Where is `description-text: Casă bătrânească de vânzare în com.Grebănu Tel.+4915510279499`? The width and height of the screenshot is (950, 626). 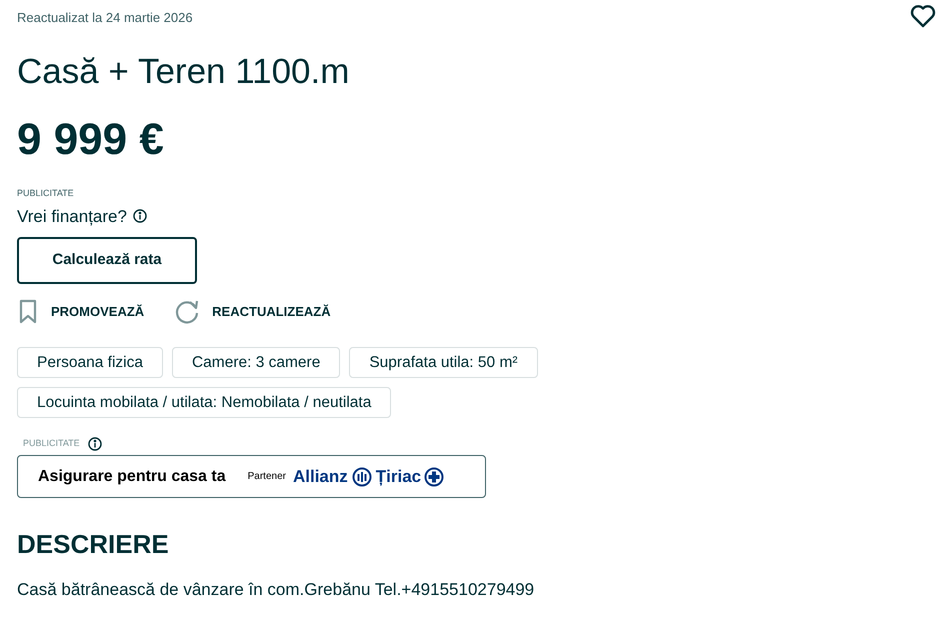 description-text: Casă bătrânească de vânzare în com.Grebănu Tel.+4915510279499 is located at coordinates (276, 590).